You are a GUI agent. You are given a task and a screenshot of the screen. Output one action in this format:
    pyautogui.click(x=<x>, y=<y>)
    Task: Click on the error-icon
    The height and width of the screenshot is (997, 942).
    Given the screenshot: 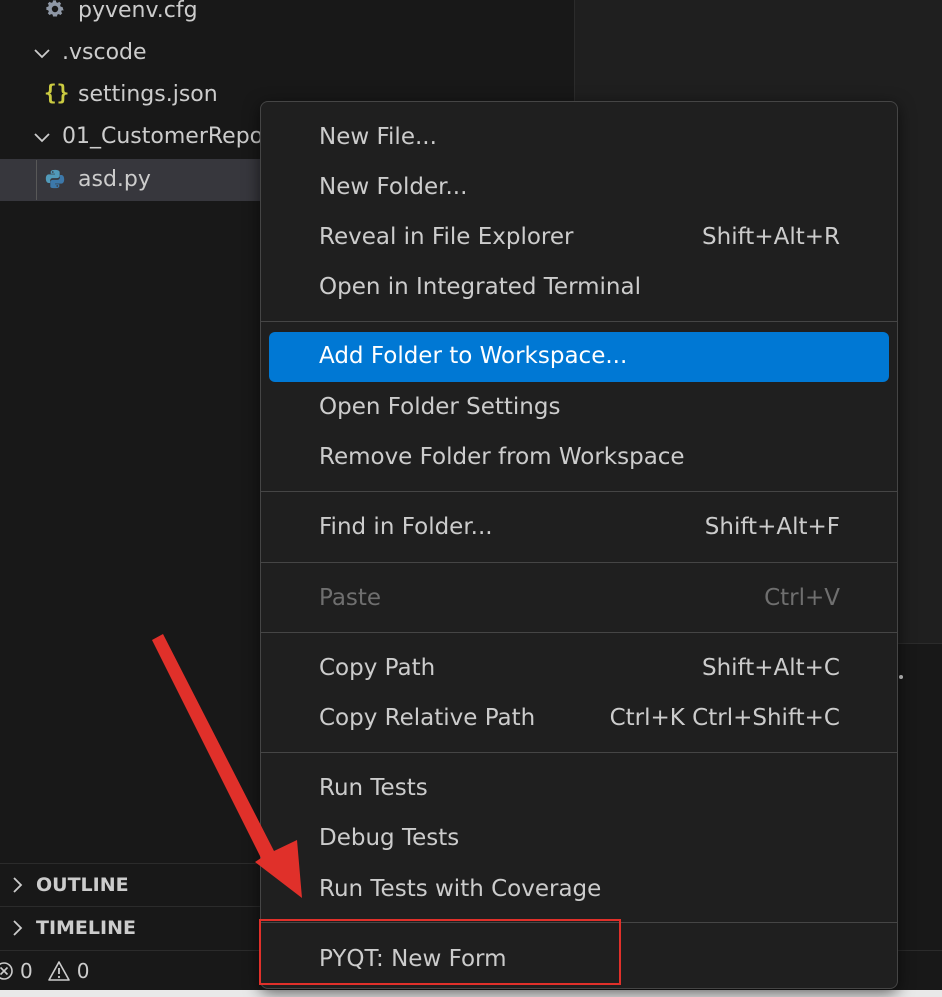 What is the action you would take?
    pyautogui.click(x=7, y=971)
    